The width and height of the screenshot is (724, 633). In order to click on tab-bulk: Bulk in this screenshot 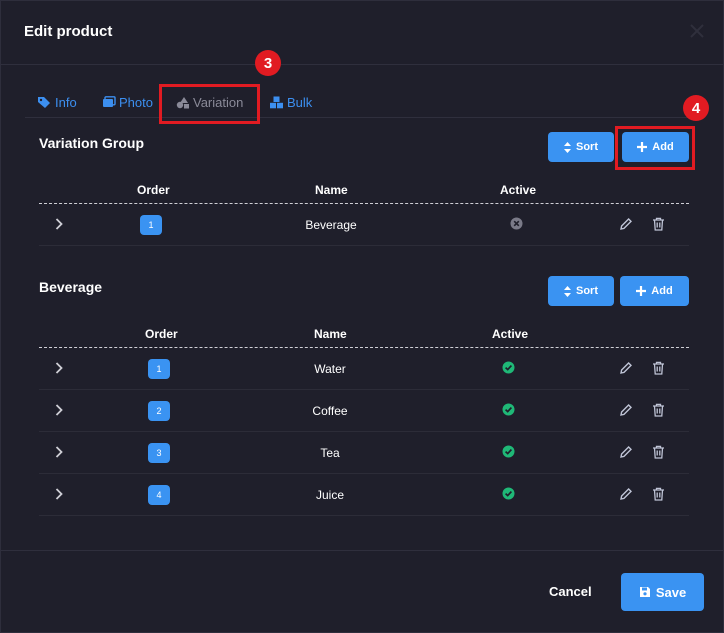, I will do `click(290, 102)`.